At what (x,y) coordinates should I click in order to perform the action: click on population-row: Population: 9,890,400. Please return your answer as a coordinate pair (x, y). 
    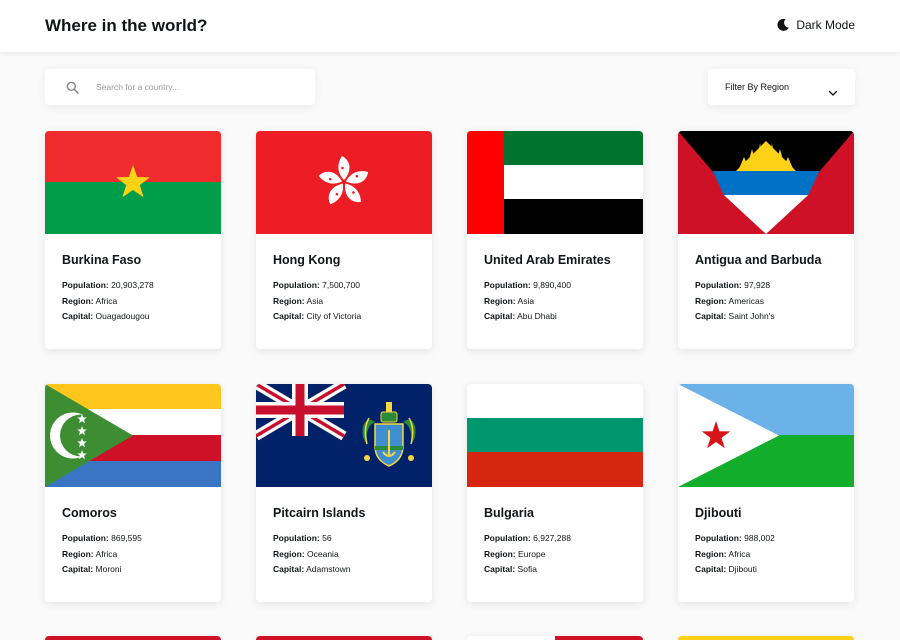
    Looking at the image, I should click on (555, 286).